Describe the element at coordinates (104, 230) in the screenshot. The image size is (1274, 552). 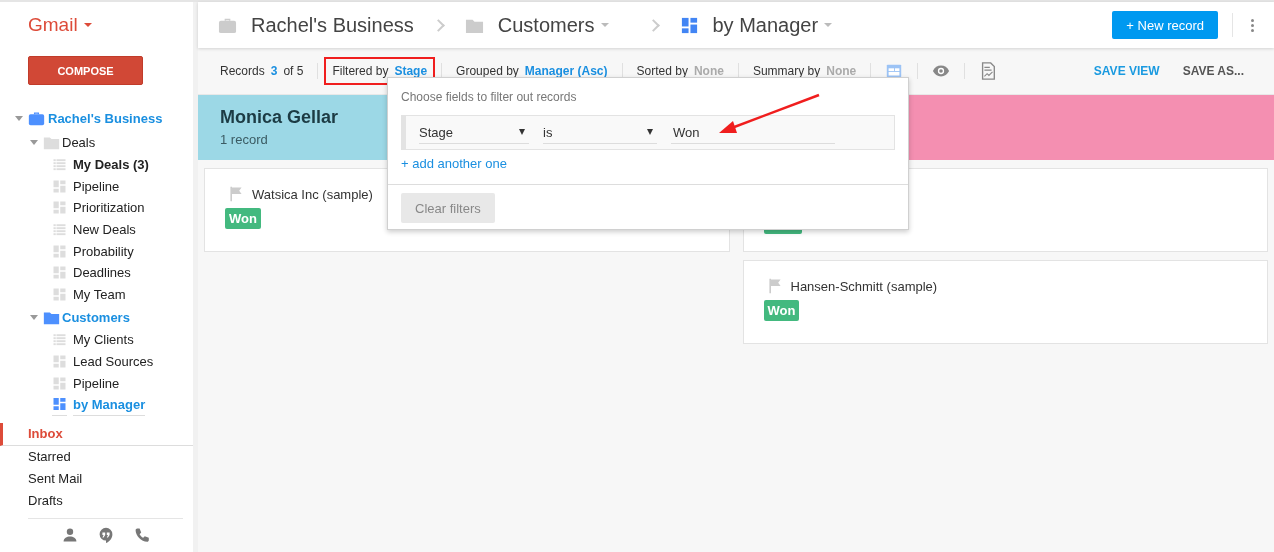
I see `tree-item: New Deals` at that location.